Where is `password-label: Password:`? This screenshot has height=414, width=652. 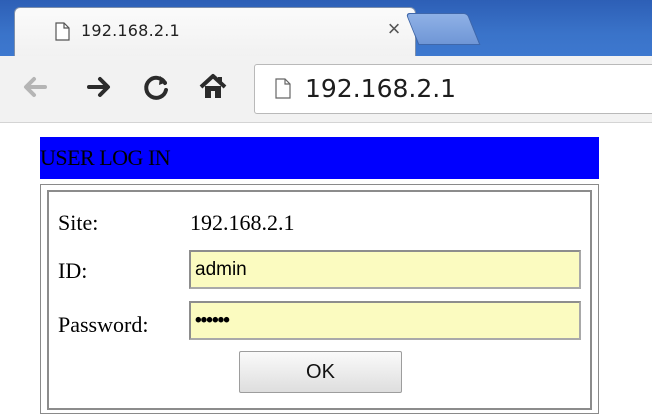 password-label: Password: is located at coordinates (103, 324).